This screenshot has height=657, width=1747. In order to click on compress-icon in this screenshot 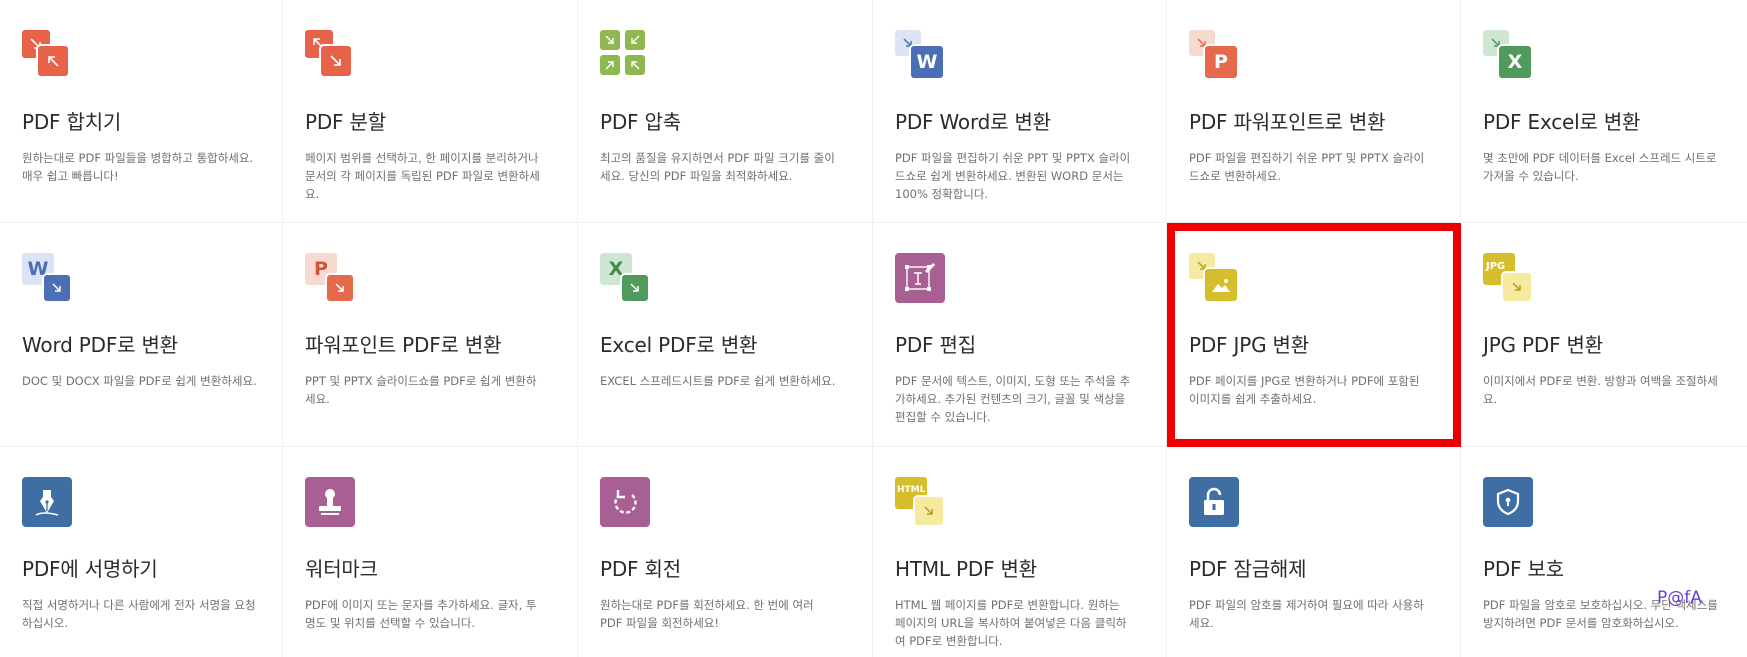, I will do `click(626, 56)`.